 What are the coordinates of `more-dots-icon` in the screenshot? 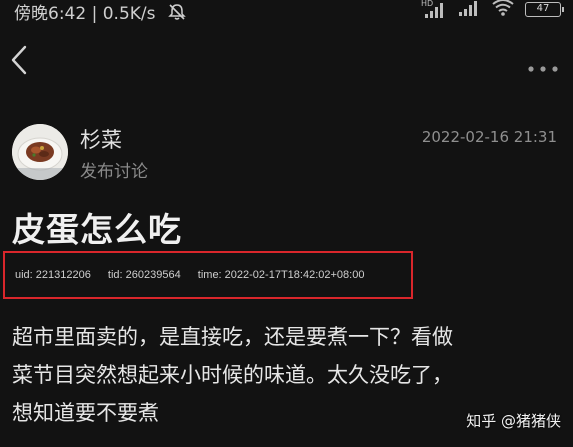 It's located at (544, 65).